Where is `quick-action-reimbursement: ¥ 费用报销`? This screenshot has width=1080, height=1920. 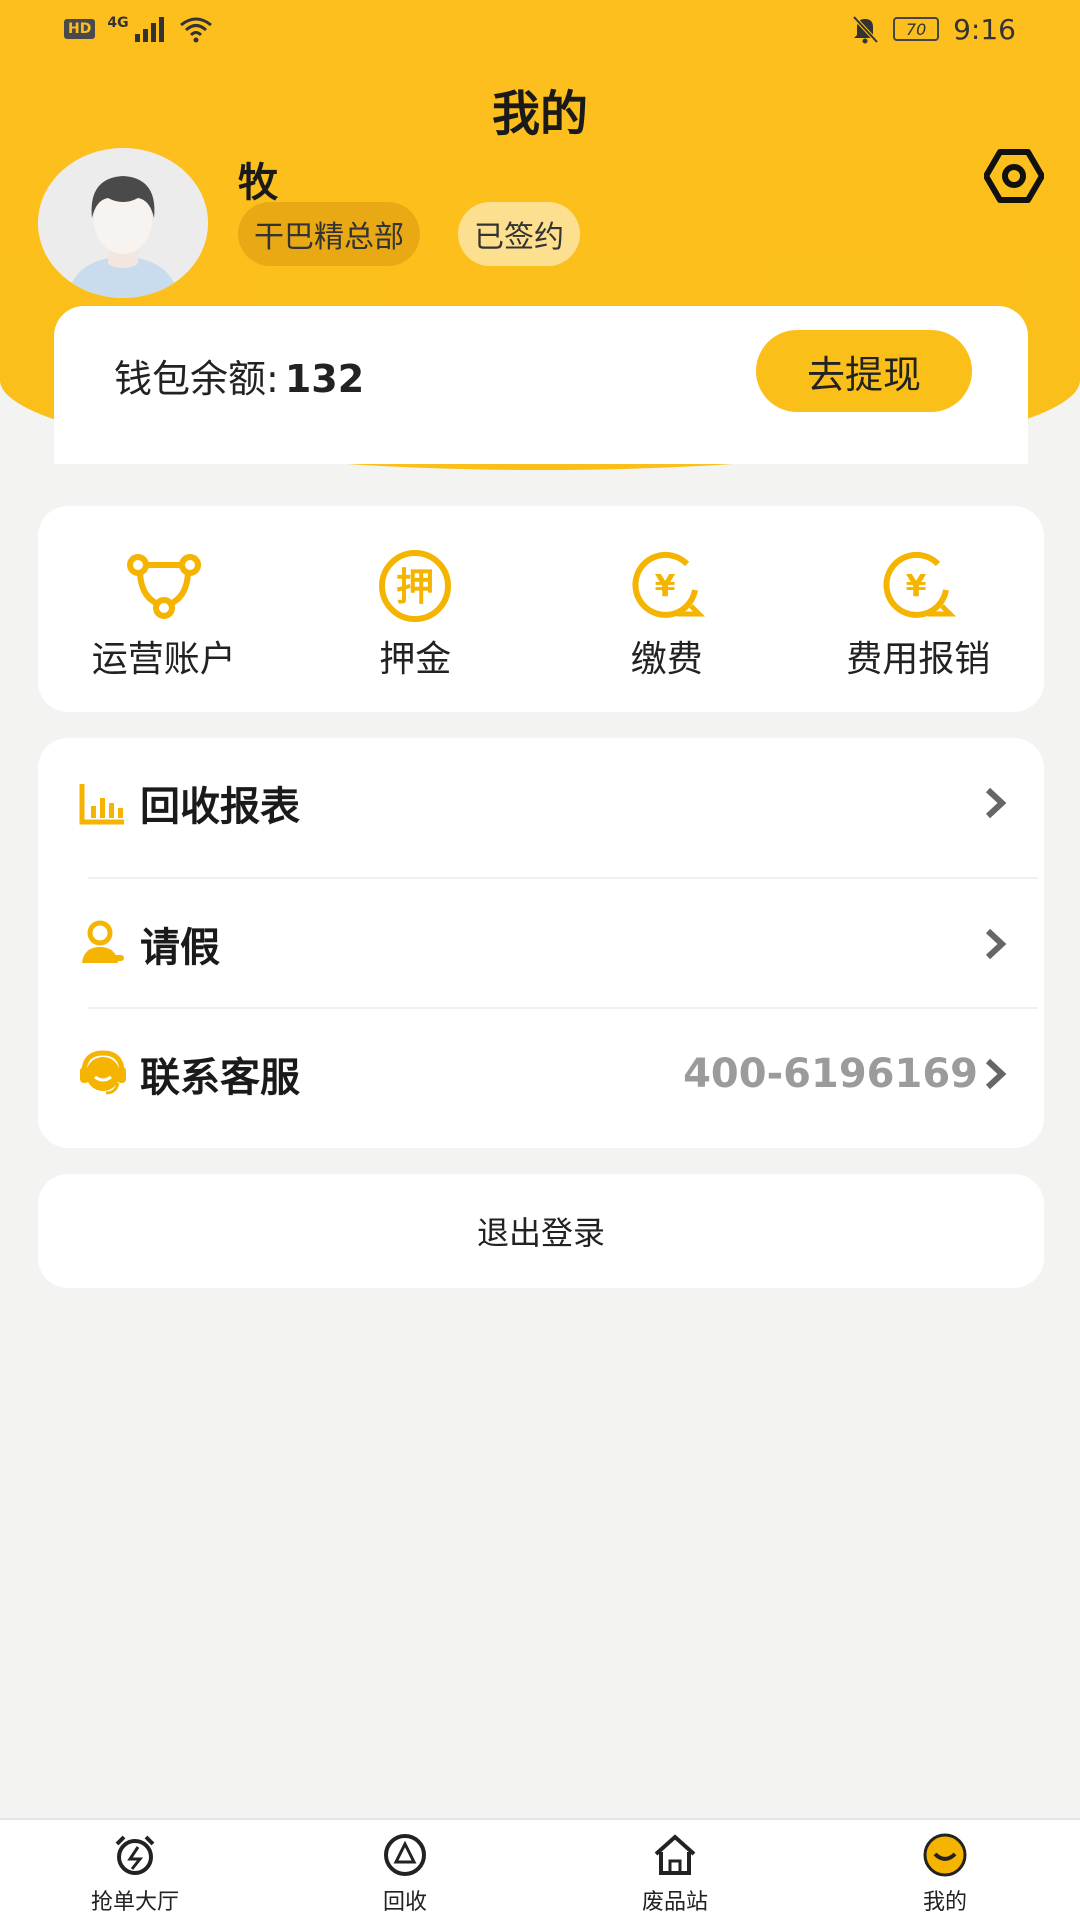
quick-action-reimbursement: ¥ 费用报销 is located at coordinates (919, 609).